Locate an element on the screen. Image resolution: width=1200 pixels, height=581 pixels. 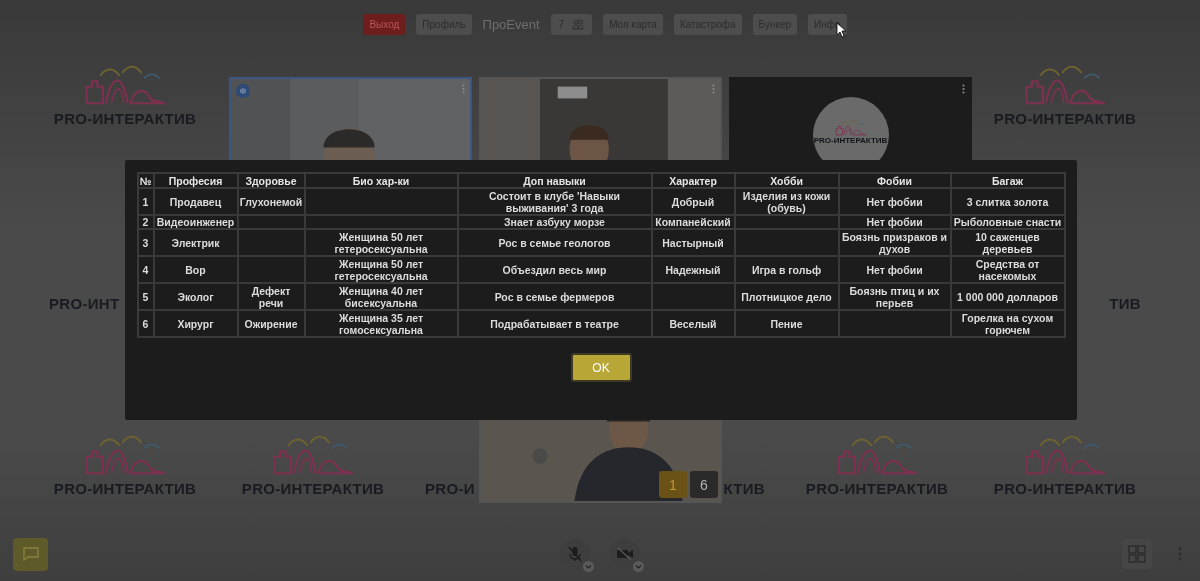
page-button: 6 is located at coordinates (704, 484).